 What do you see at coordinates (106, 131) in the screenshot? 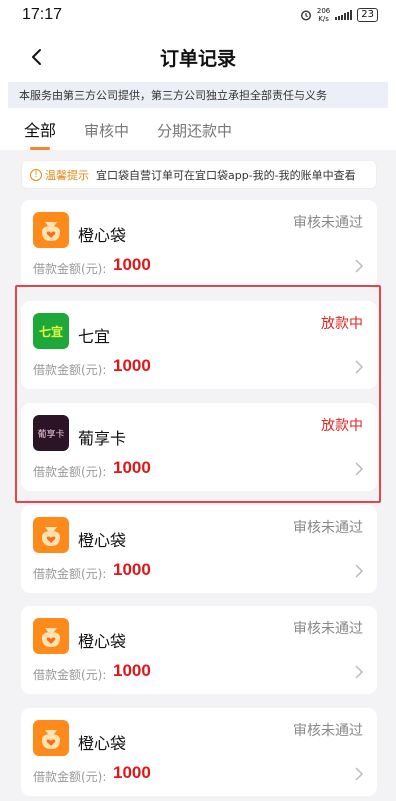
I see `tab-reviewing: 审核中` at bounding box center [106, 131].